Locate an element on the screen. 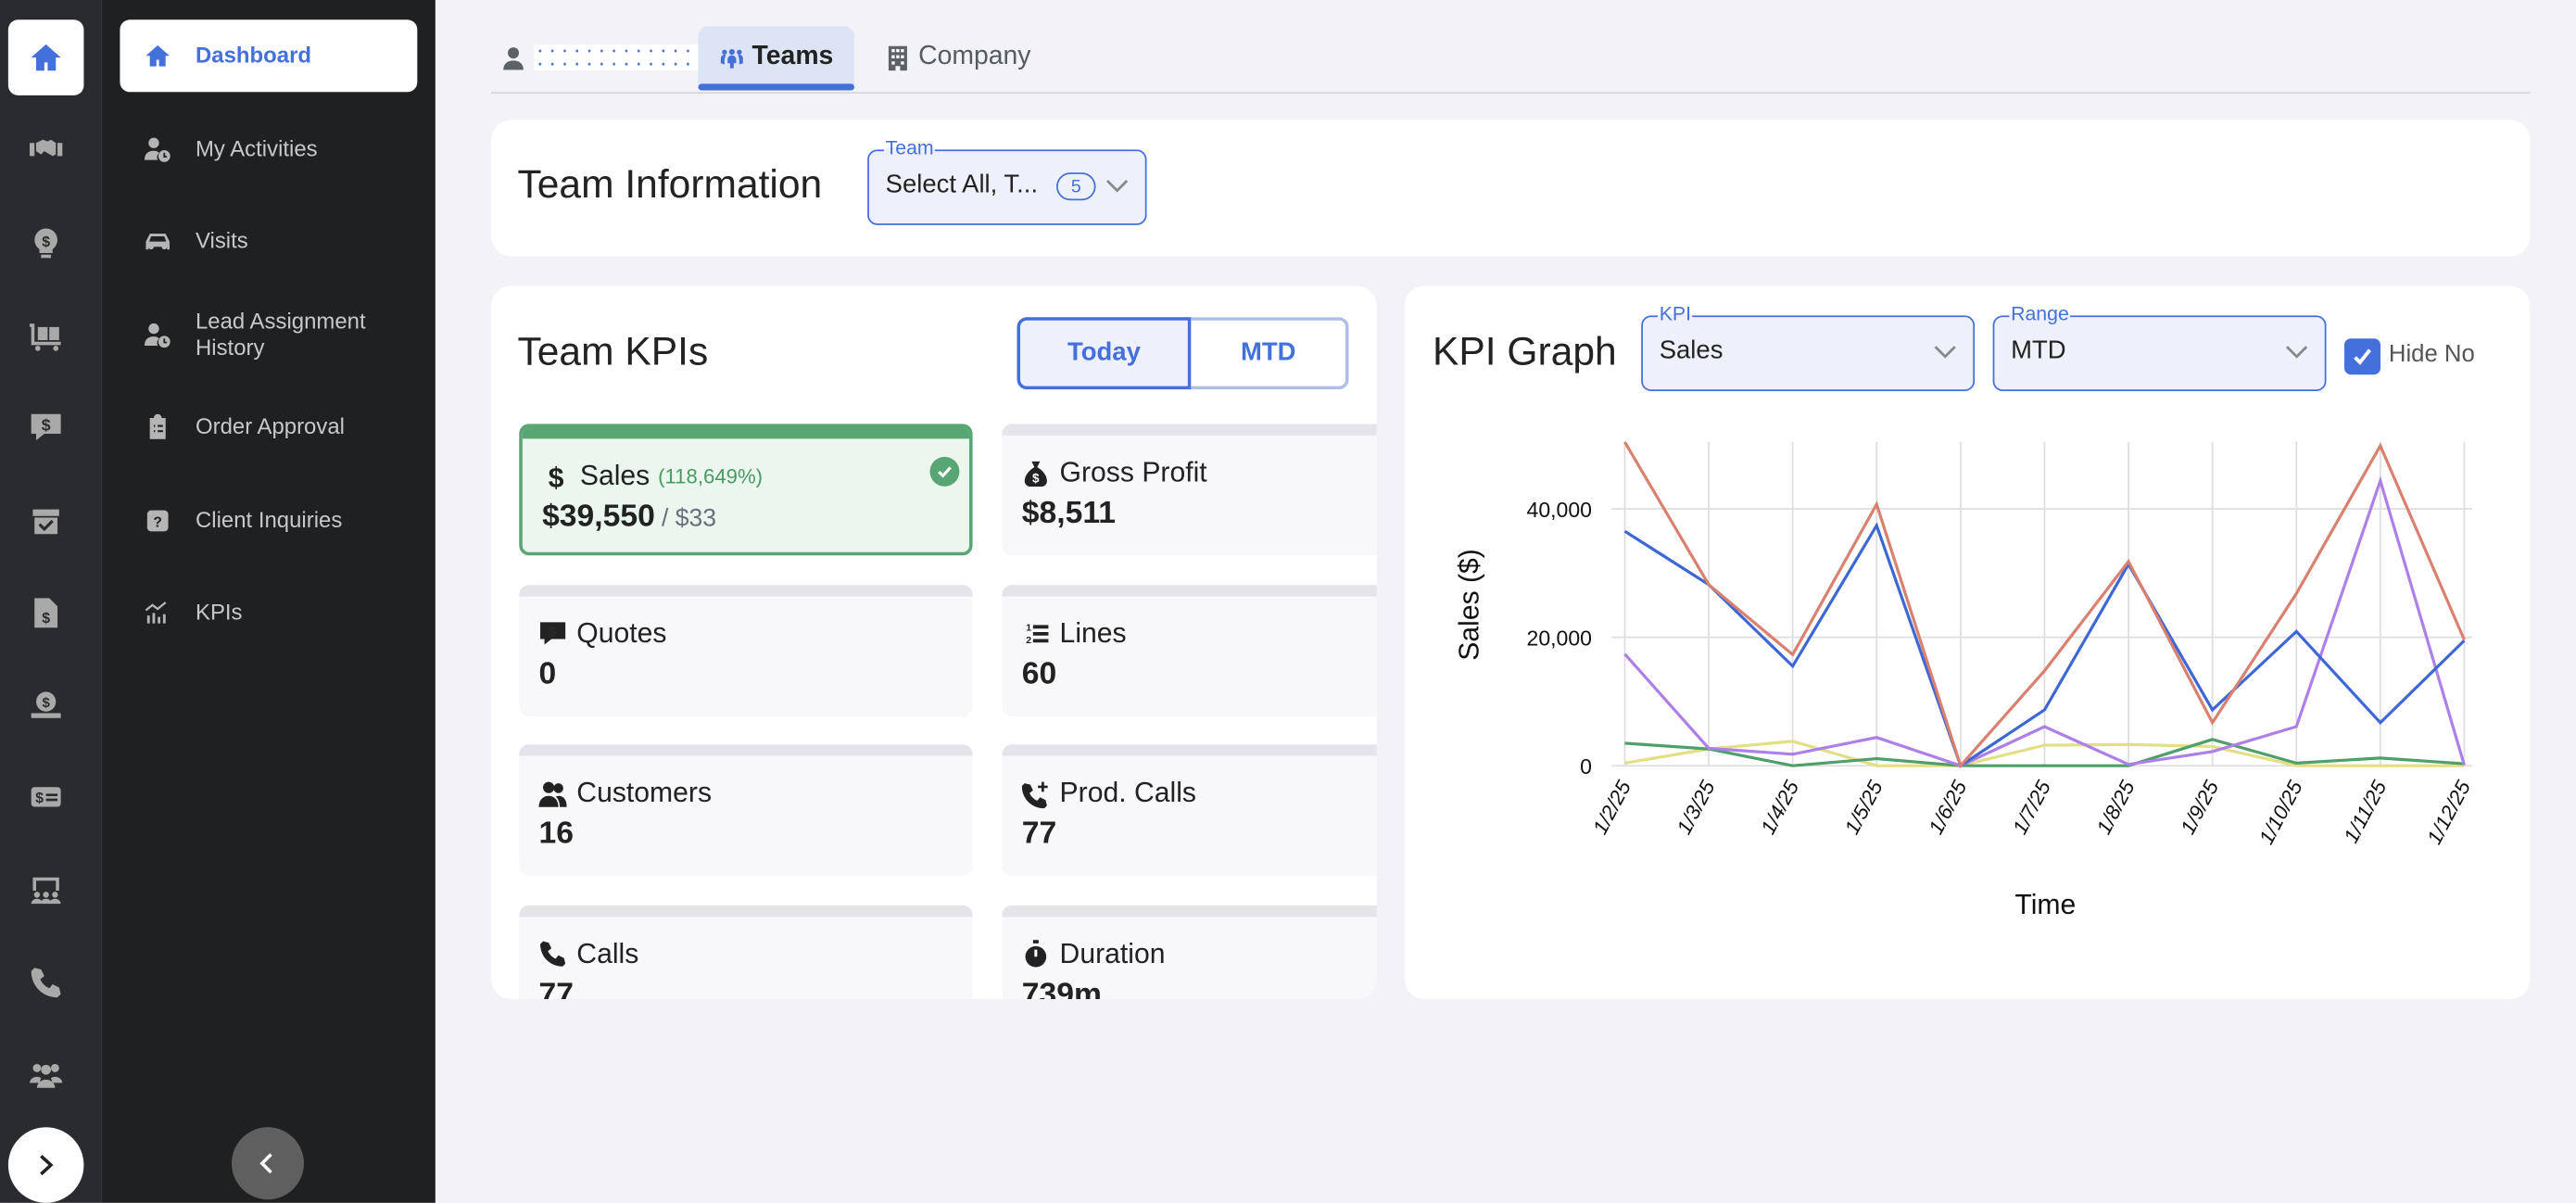 The height and width of the screenshot is (1203, 2576). kpi-card-value-row: $39,550/ $33 is located at coordinates (629, 518).